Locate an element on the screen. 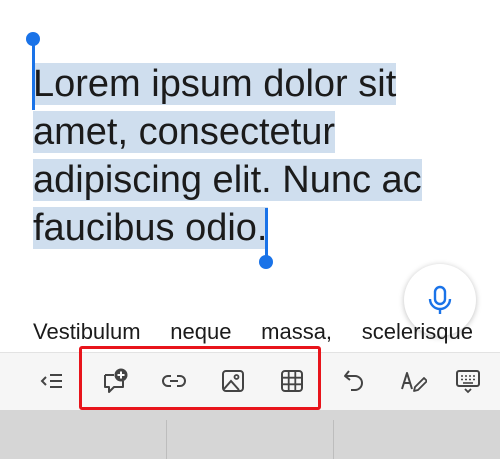 The height and width of the screenshot is (459, 500). outdent-button is located at coordinates (52, 381).